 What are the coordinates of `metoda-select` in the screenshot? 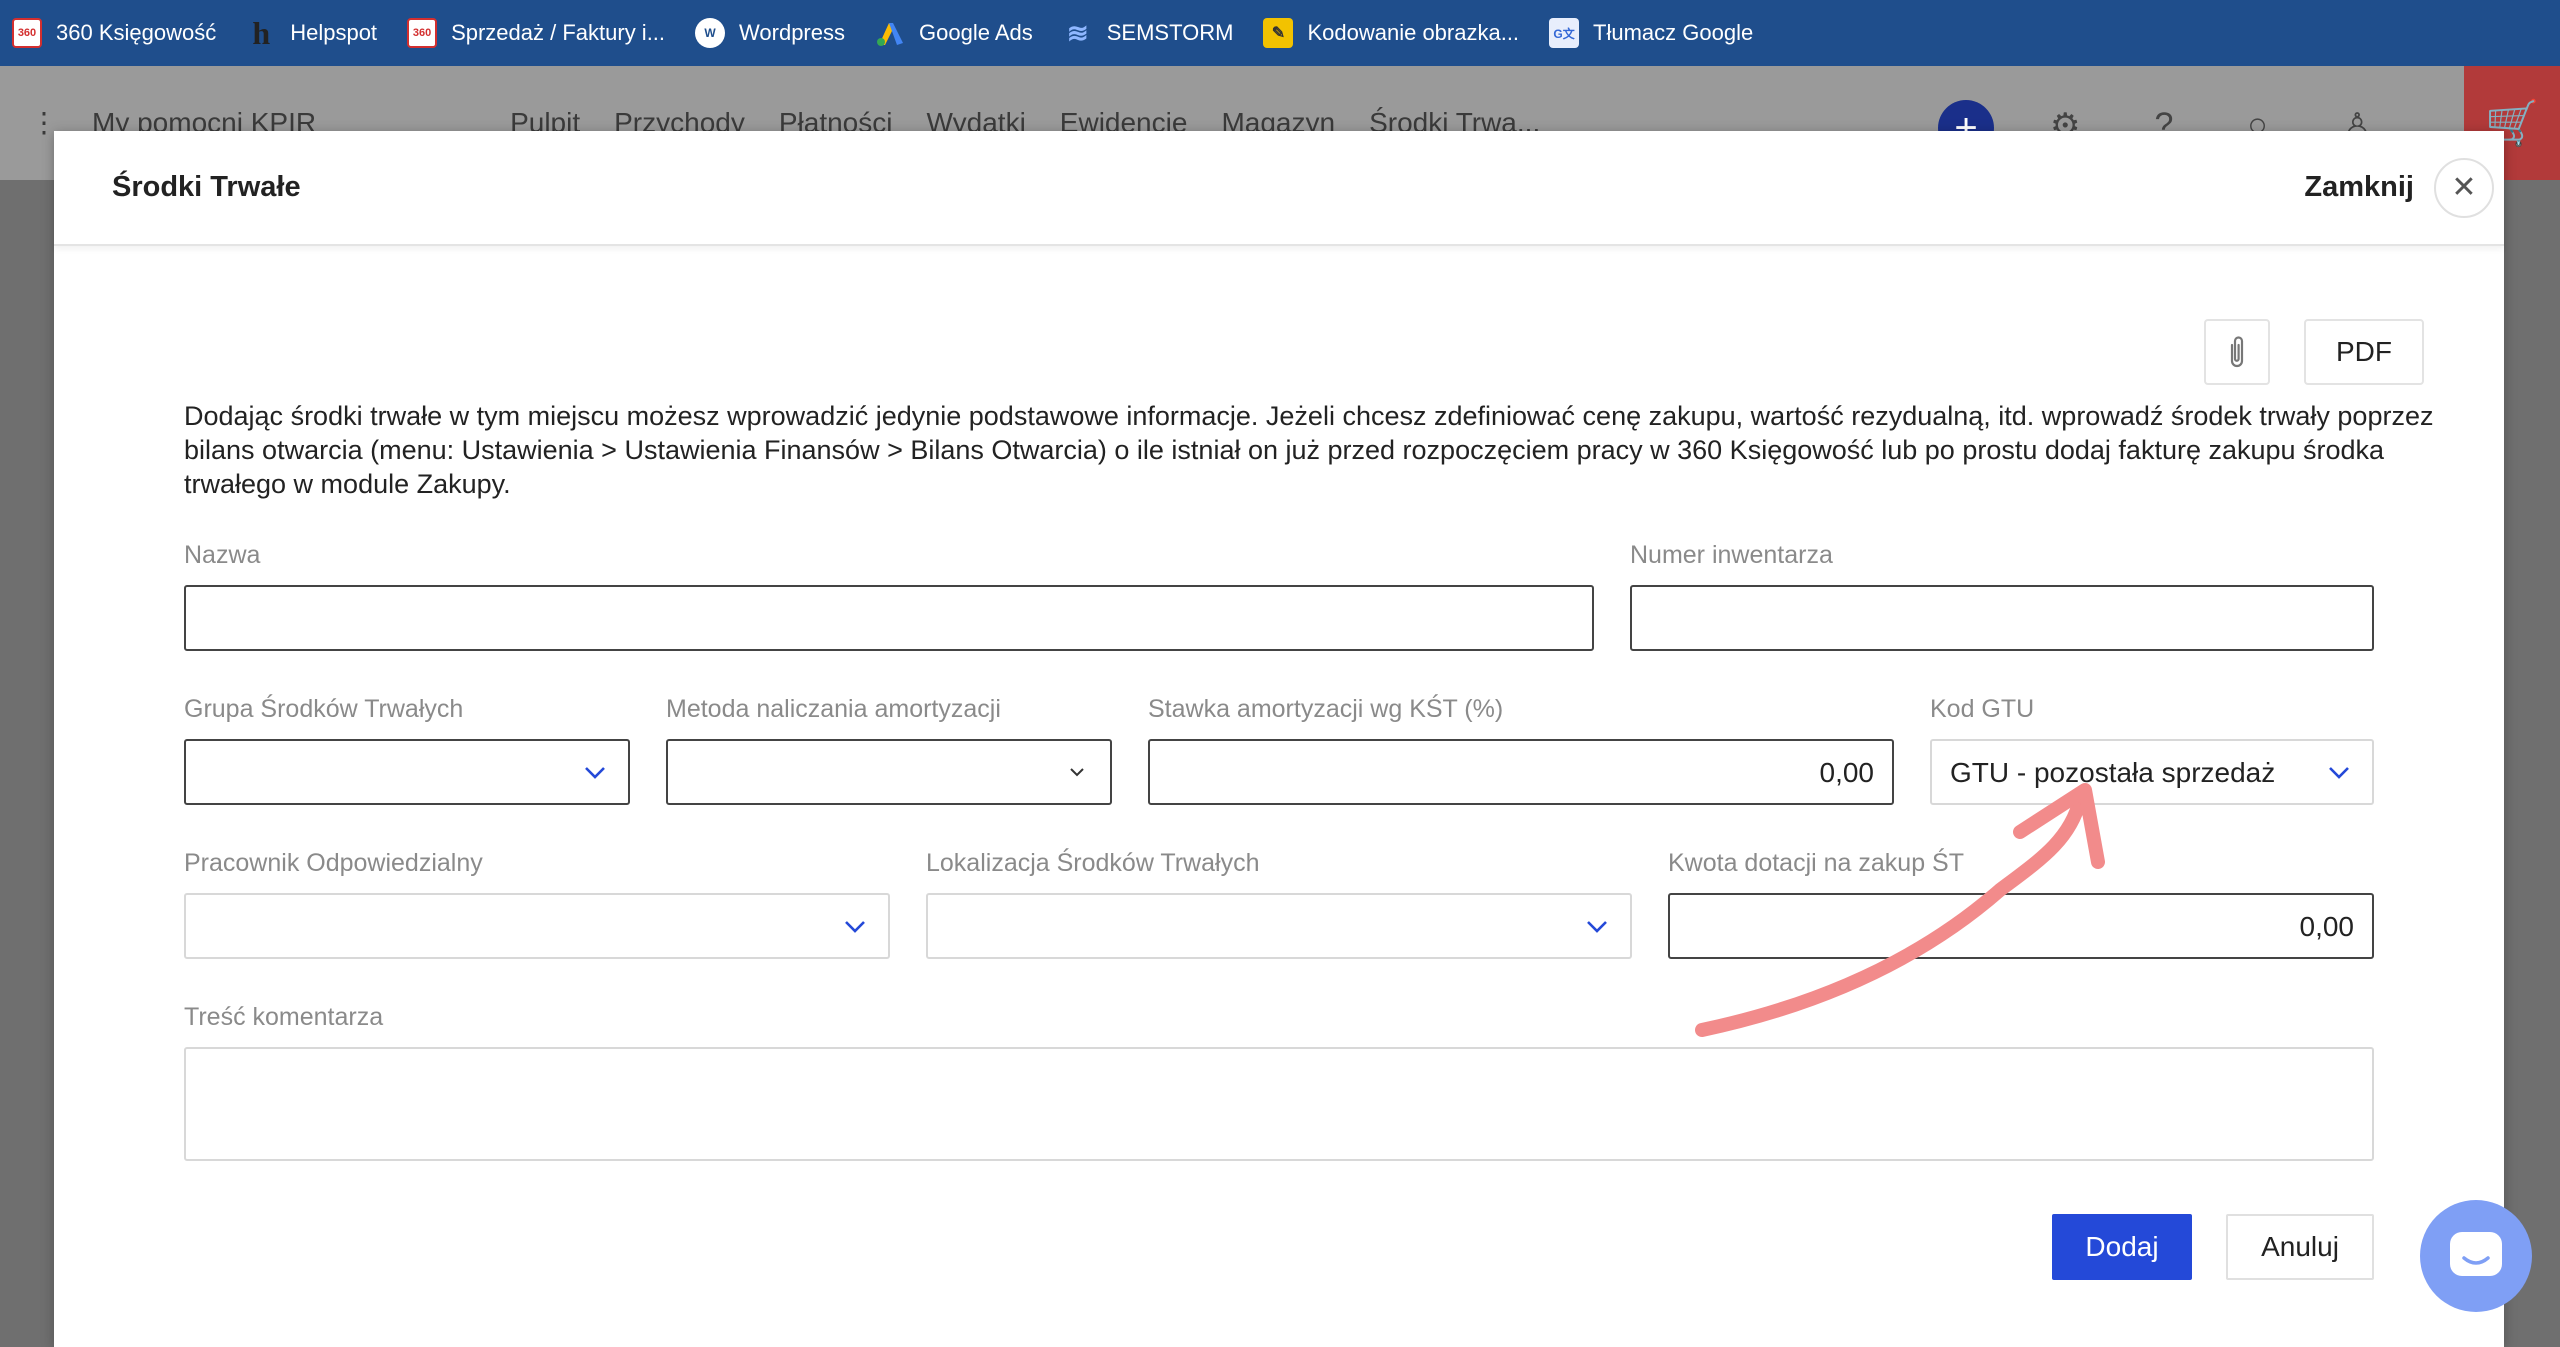 It's located at (889, 772).